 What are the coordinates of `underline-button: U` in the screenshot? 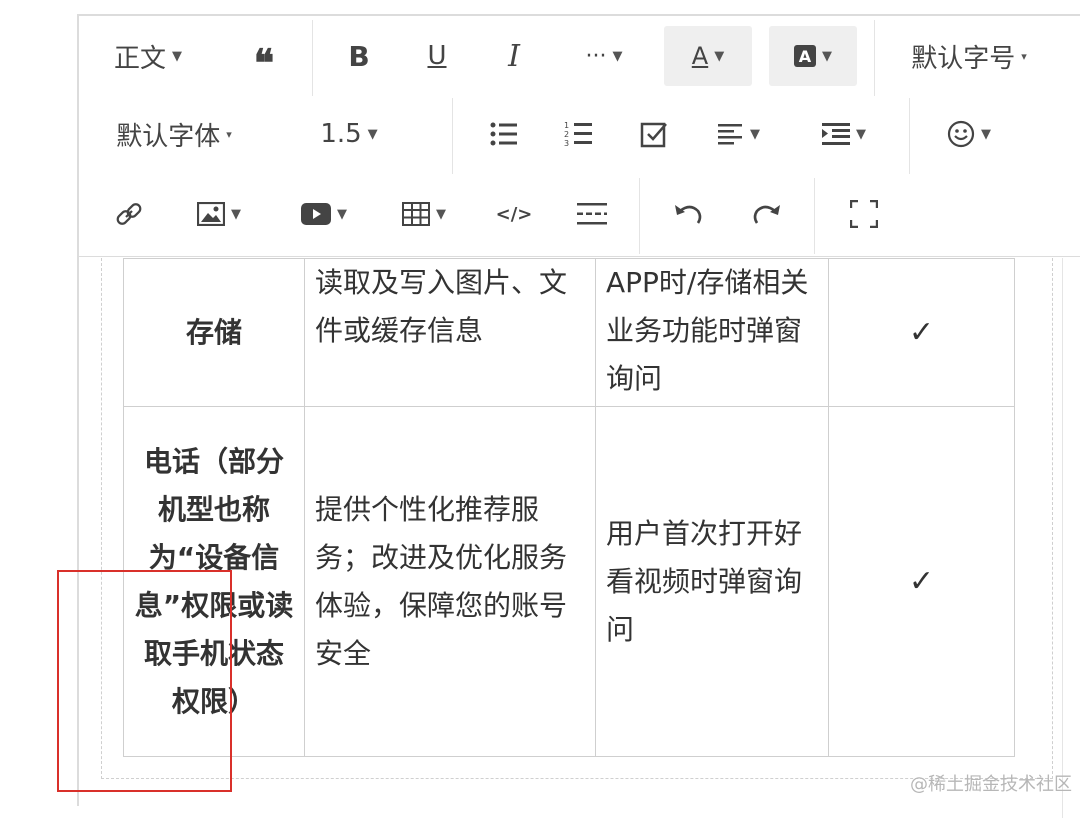 It's located at (437, 56).